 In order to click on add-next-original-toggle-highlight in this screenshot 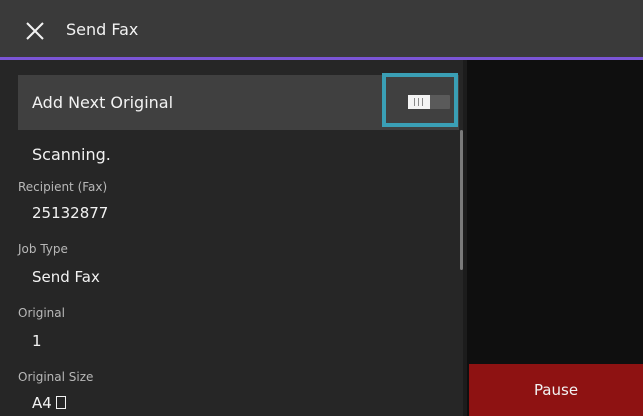, I will do `click(420, 100)`.